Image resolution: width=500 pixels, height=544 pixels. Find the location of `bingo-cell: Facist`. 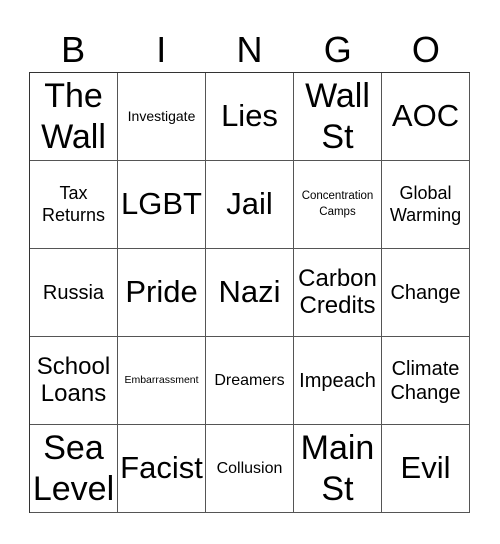

bingo-cell: Facist is located at coordinates (162, 469).